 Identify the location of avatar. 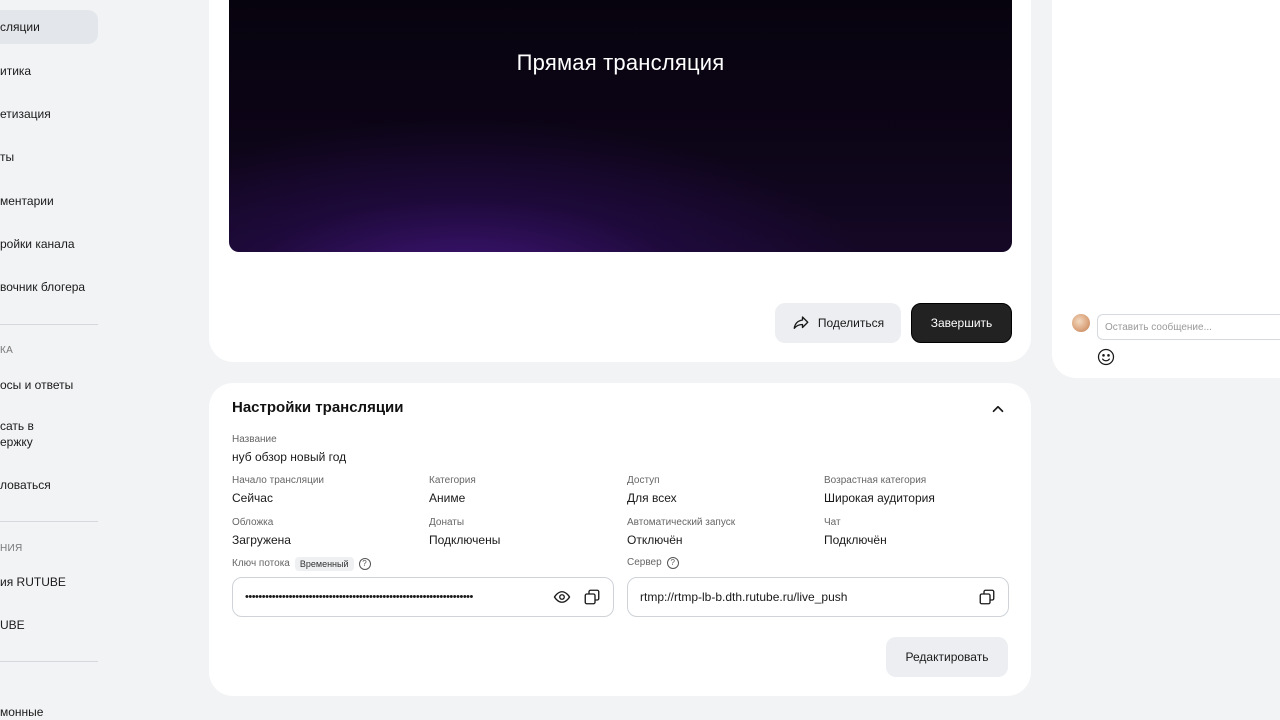
(1081, 323).